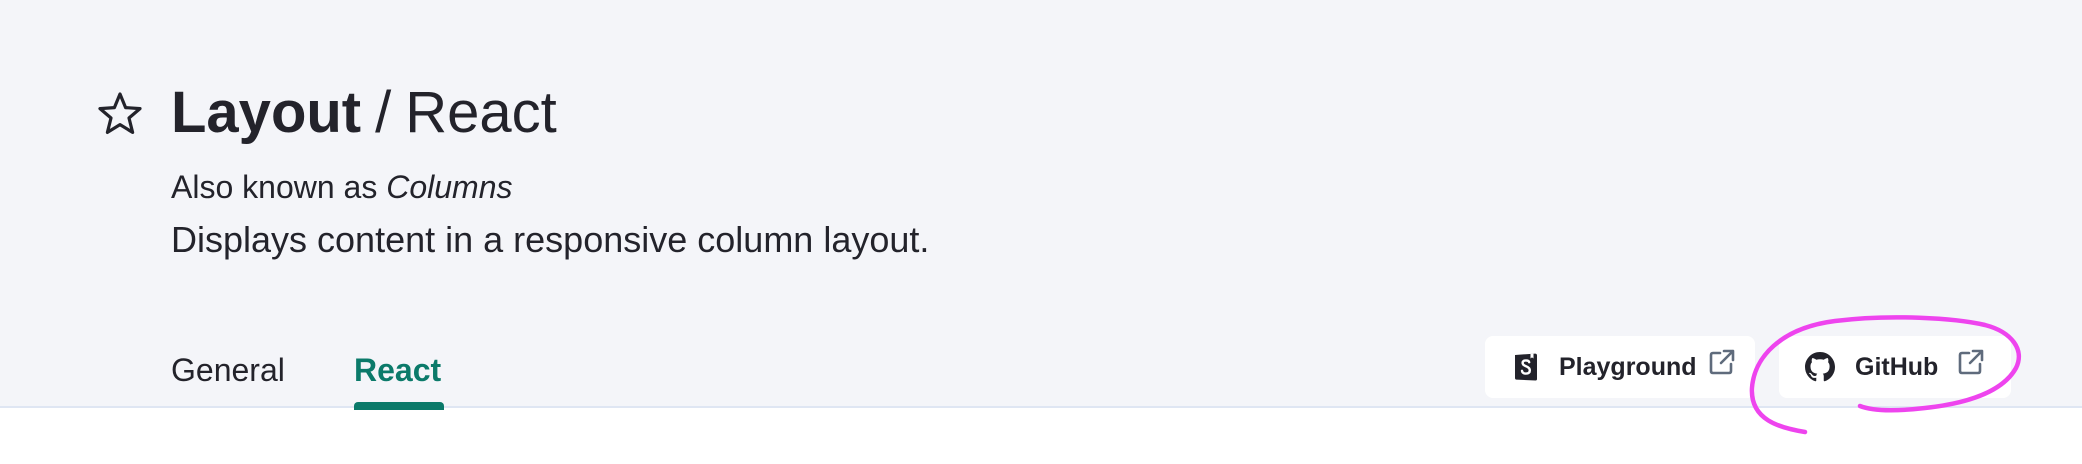  Describe the element at coordinates (481, 112) in the screenshot. I see `title-framework: React` at that location.